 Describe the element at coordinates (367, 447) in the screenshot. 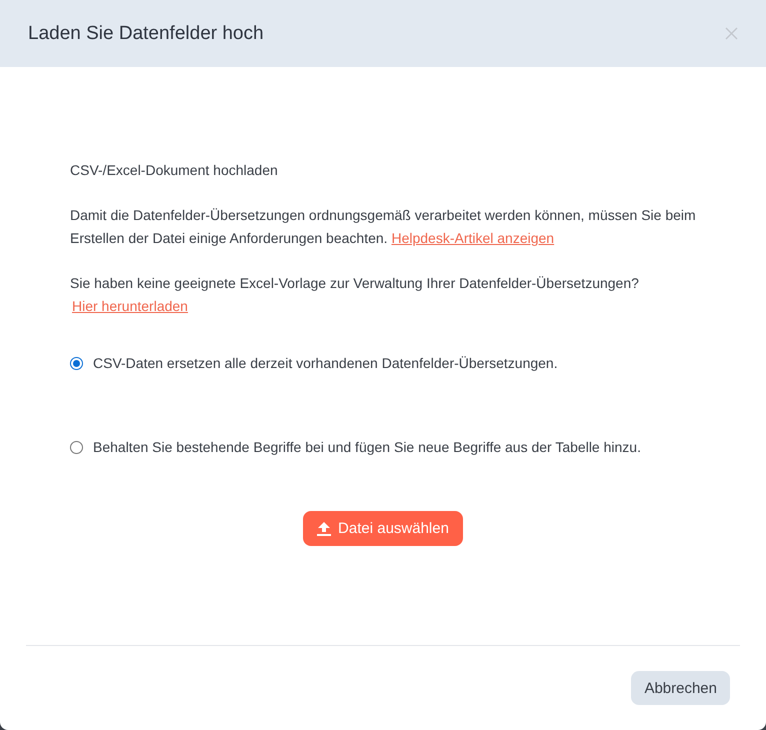

I see `option-label: Behalten Sie bestehende Begriffe bei und fügen Sie neue Begriffe aus der Tabelle hinzu.` at that location.